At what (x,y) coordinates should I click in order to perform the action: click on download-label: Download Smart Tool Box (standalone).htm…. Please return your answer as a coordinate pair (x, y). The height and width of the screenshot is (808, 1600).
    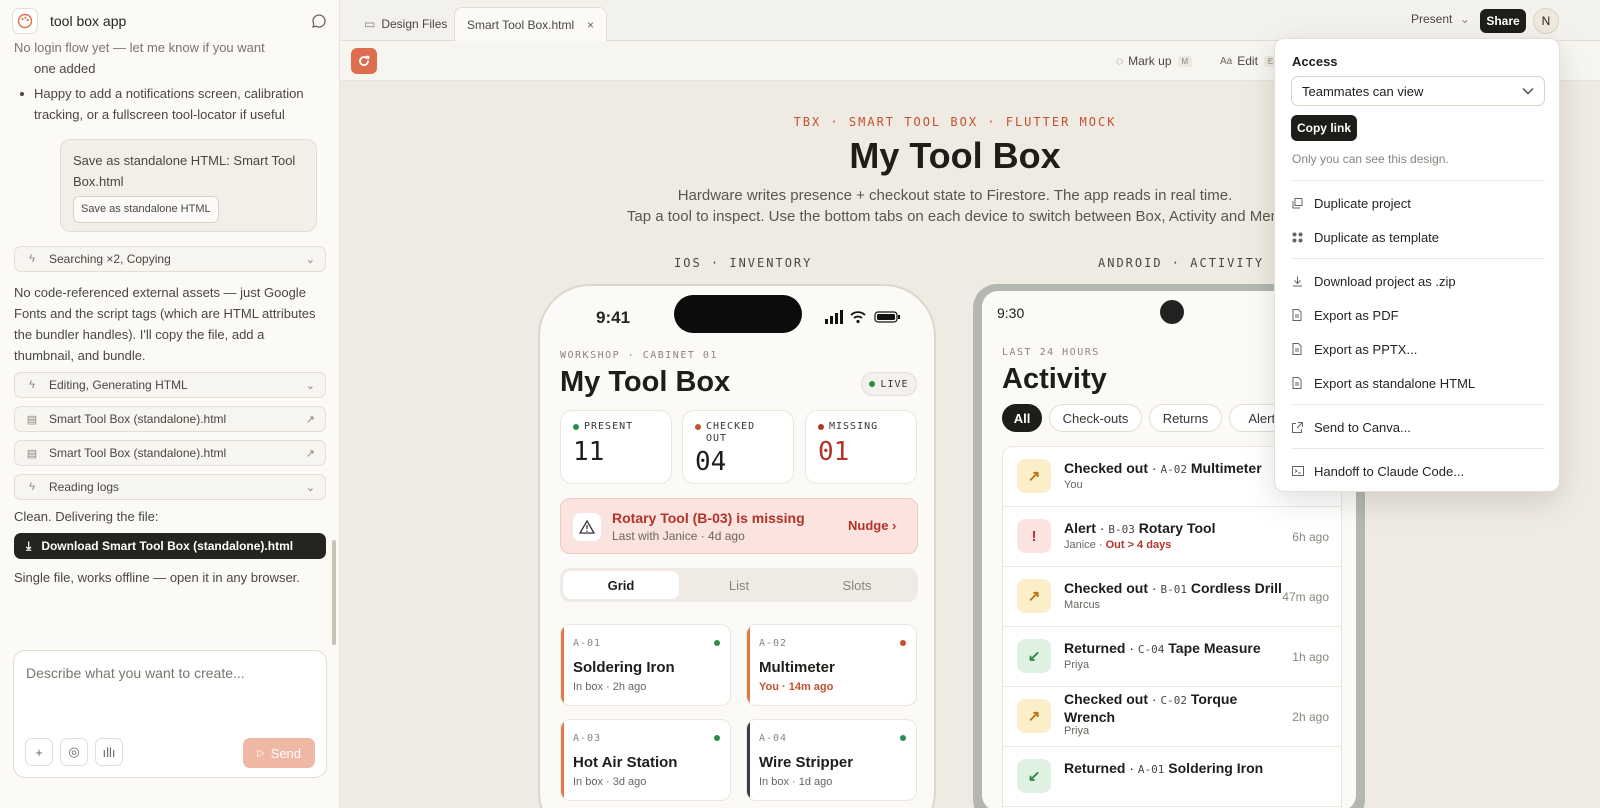
    Looking at the image, I should click on (167, 546).